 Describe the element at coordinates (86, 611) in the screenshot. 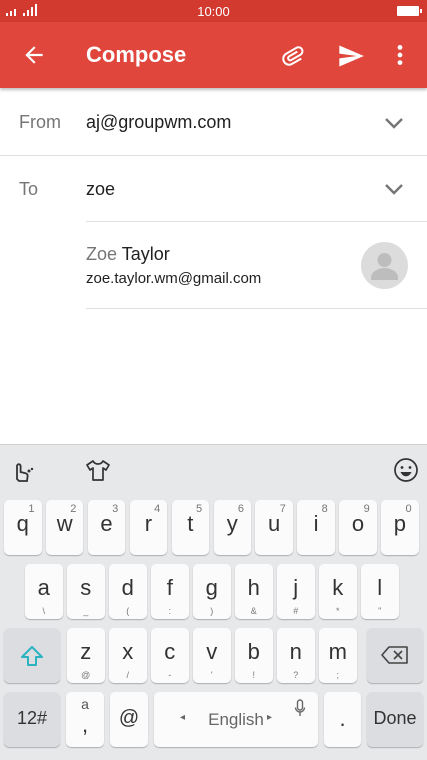

I see `key-symbol-hint: _` at that location.